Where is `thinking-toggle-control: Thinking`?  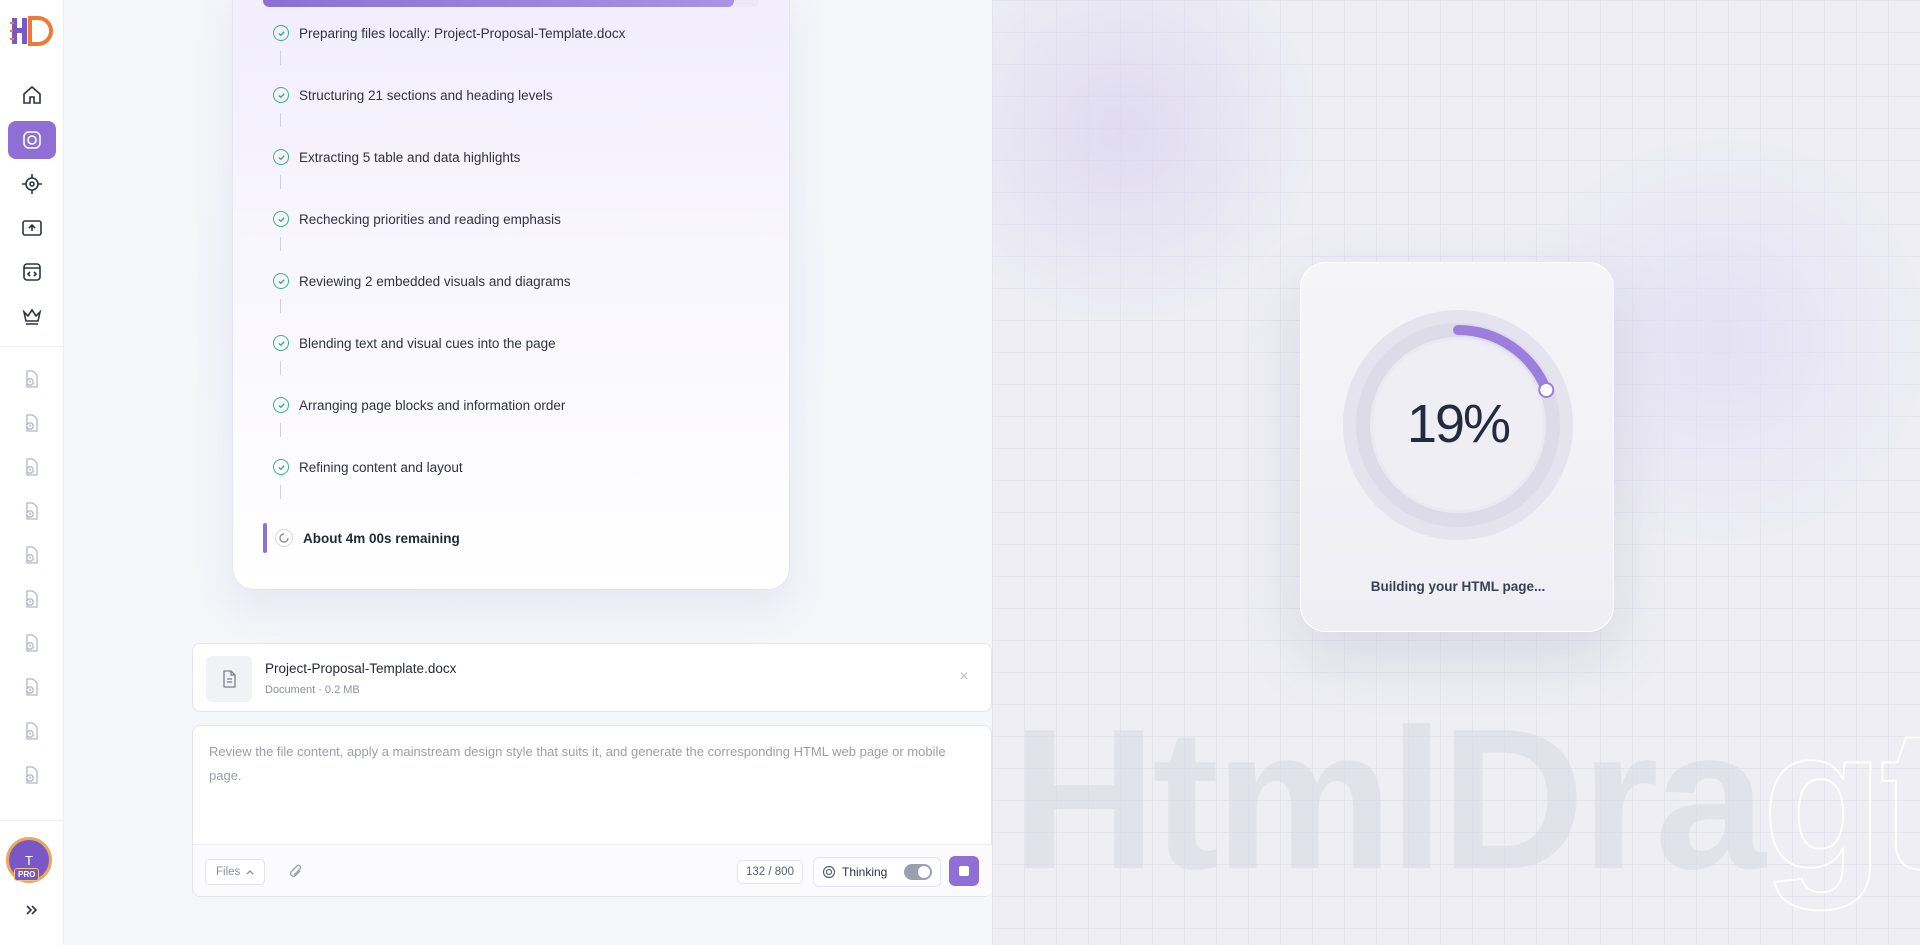
thinking-toggle-control: Thinking is located at coordinates (877, 872).